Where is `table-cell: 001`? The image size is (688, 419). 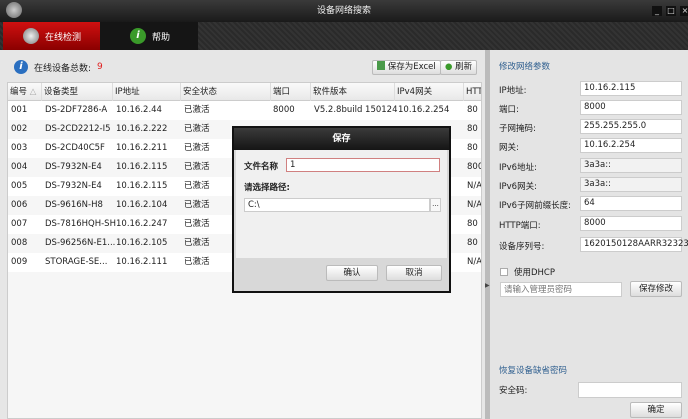 table-cell: 001 is located at coordinates (19, 110).